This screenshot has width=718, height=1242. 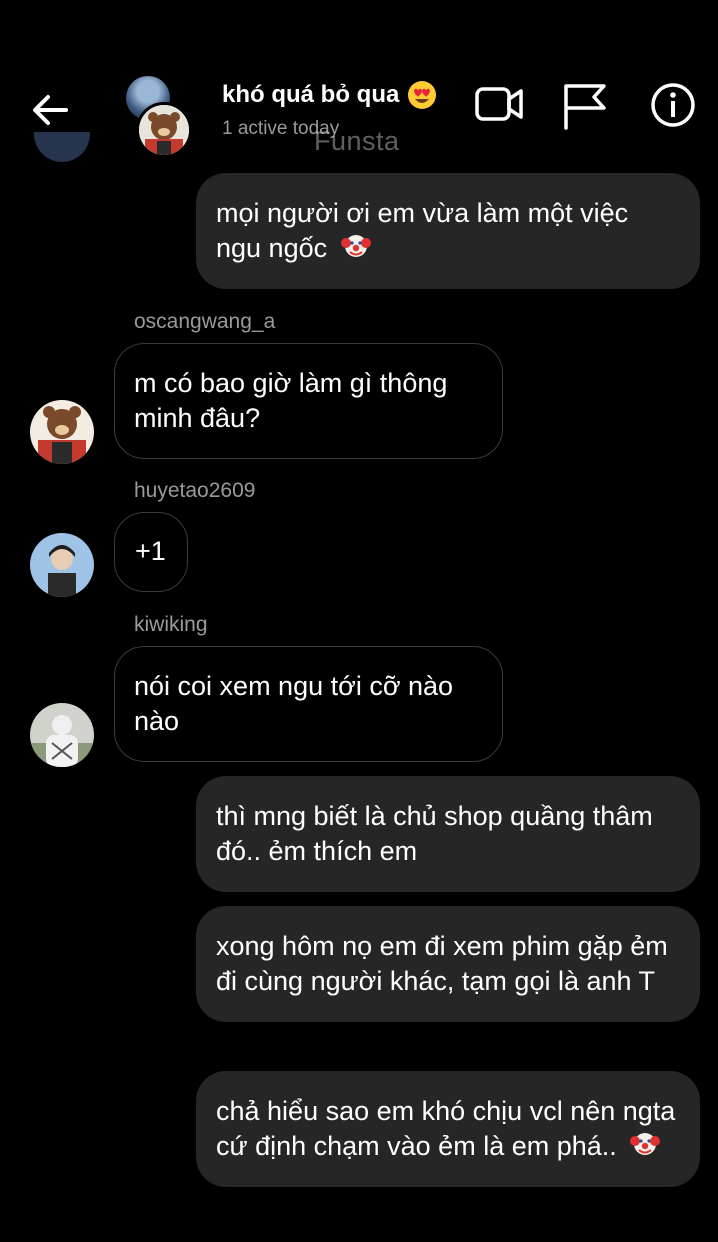 I want to click on group-avatar, so click(x=161, y=117).